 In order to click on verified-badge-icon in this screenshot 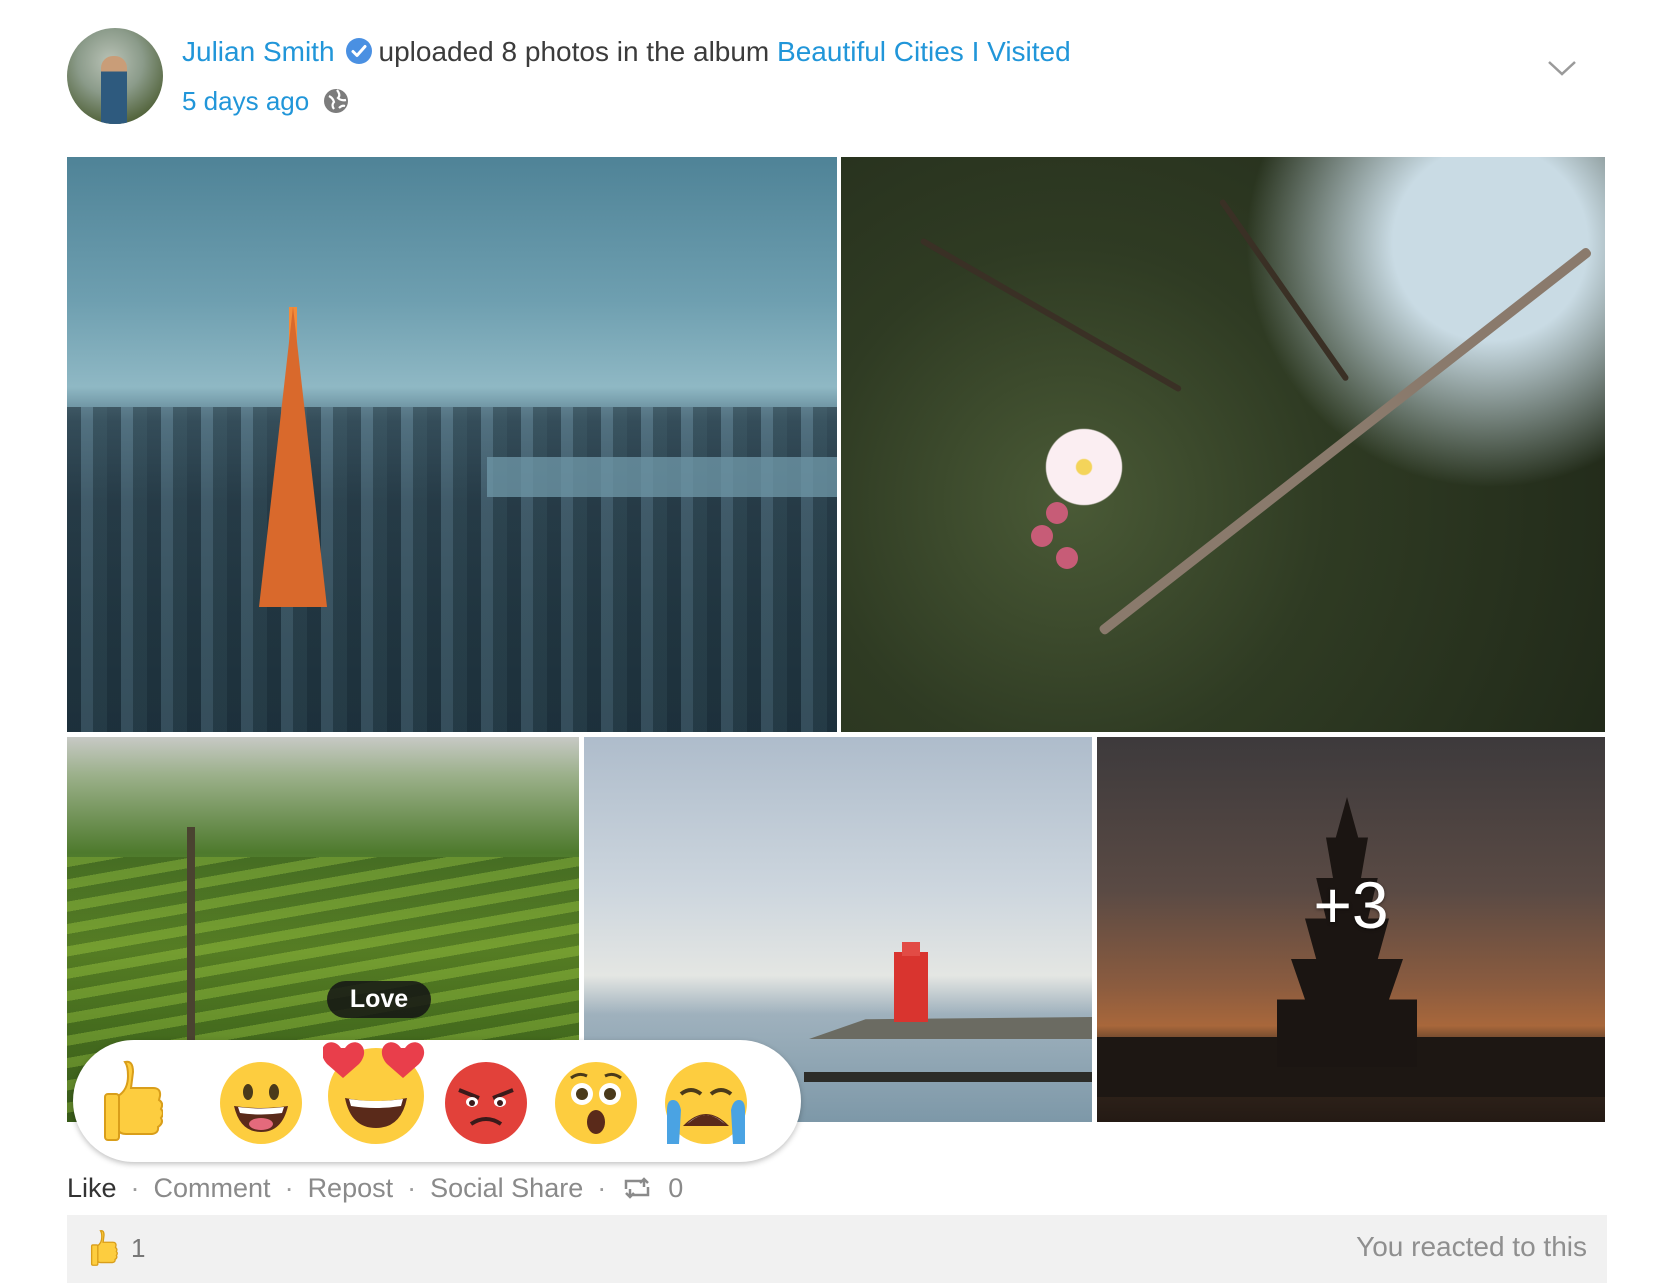, I will do `click(359, 51)`.